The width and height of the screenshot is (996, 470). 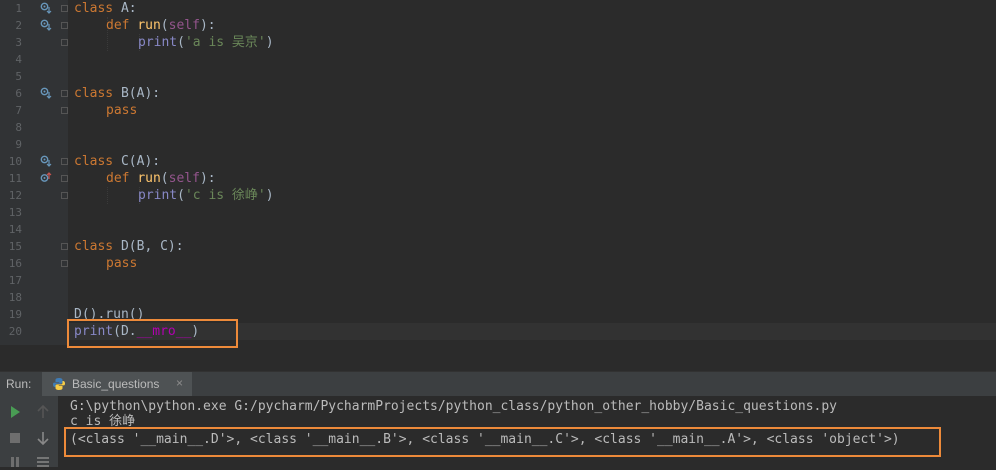 What do you see at coordinates (18, 127) in the screenshot?
I see `line-number: 8` at bounding box center [18, 127].